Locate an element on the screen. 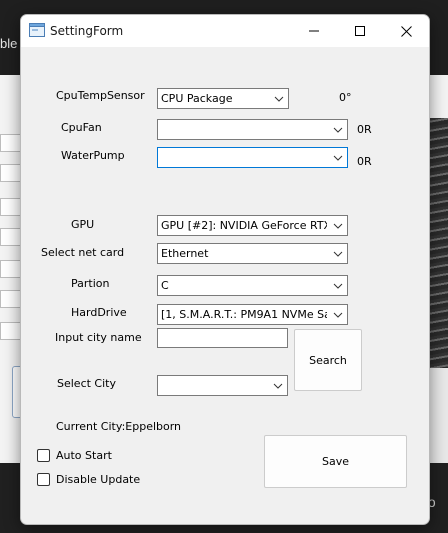 This screenshot has width=448, height=533. minimize-button is located at coordinates (314, 31).